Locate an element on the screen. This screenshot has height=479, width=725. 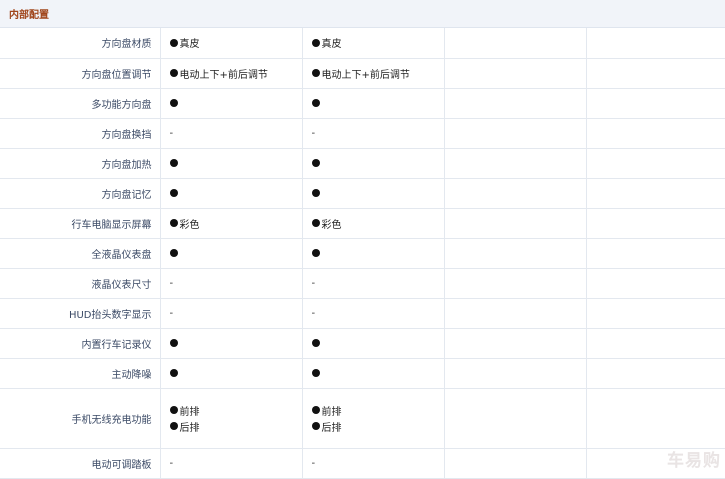
row-label: 主动降噪 is located at coordinates (80, 373).